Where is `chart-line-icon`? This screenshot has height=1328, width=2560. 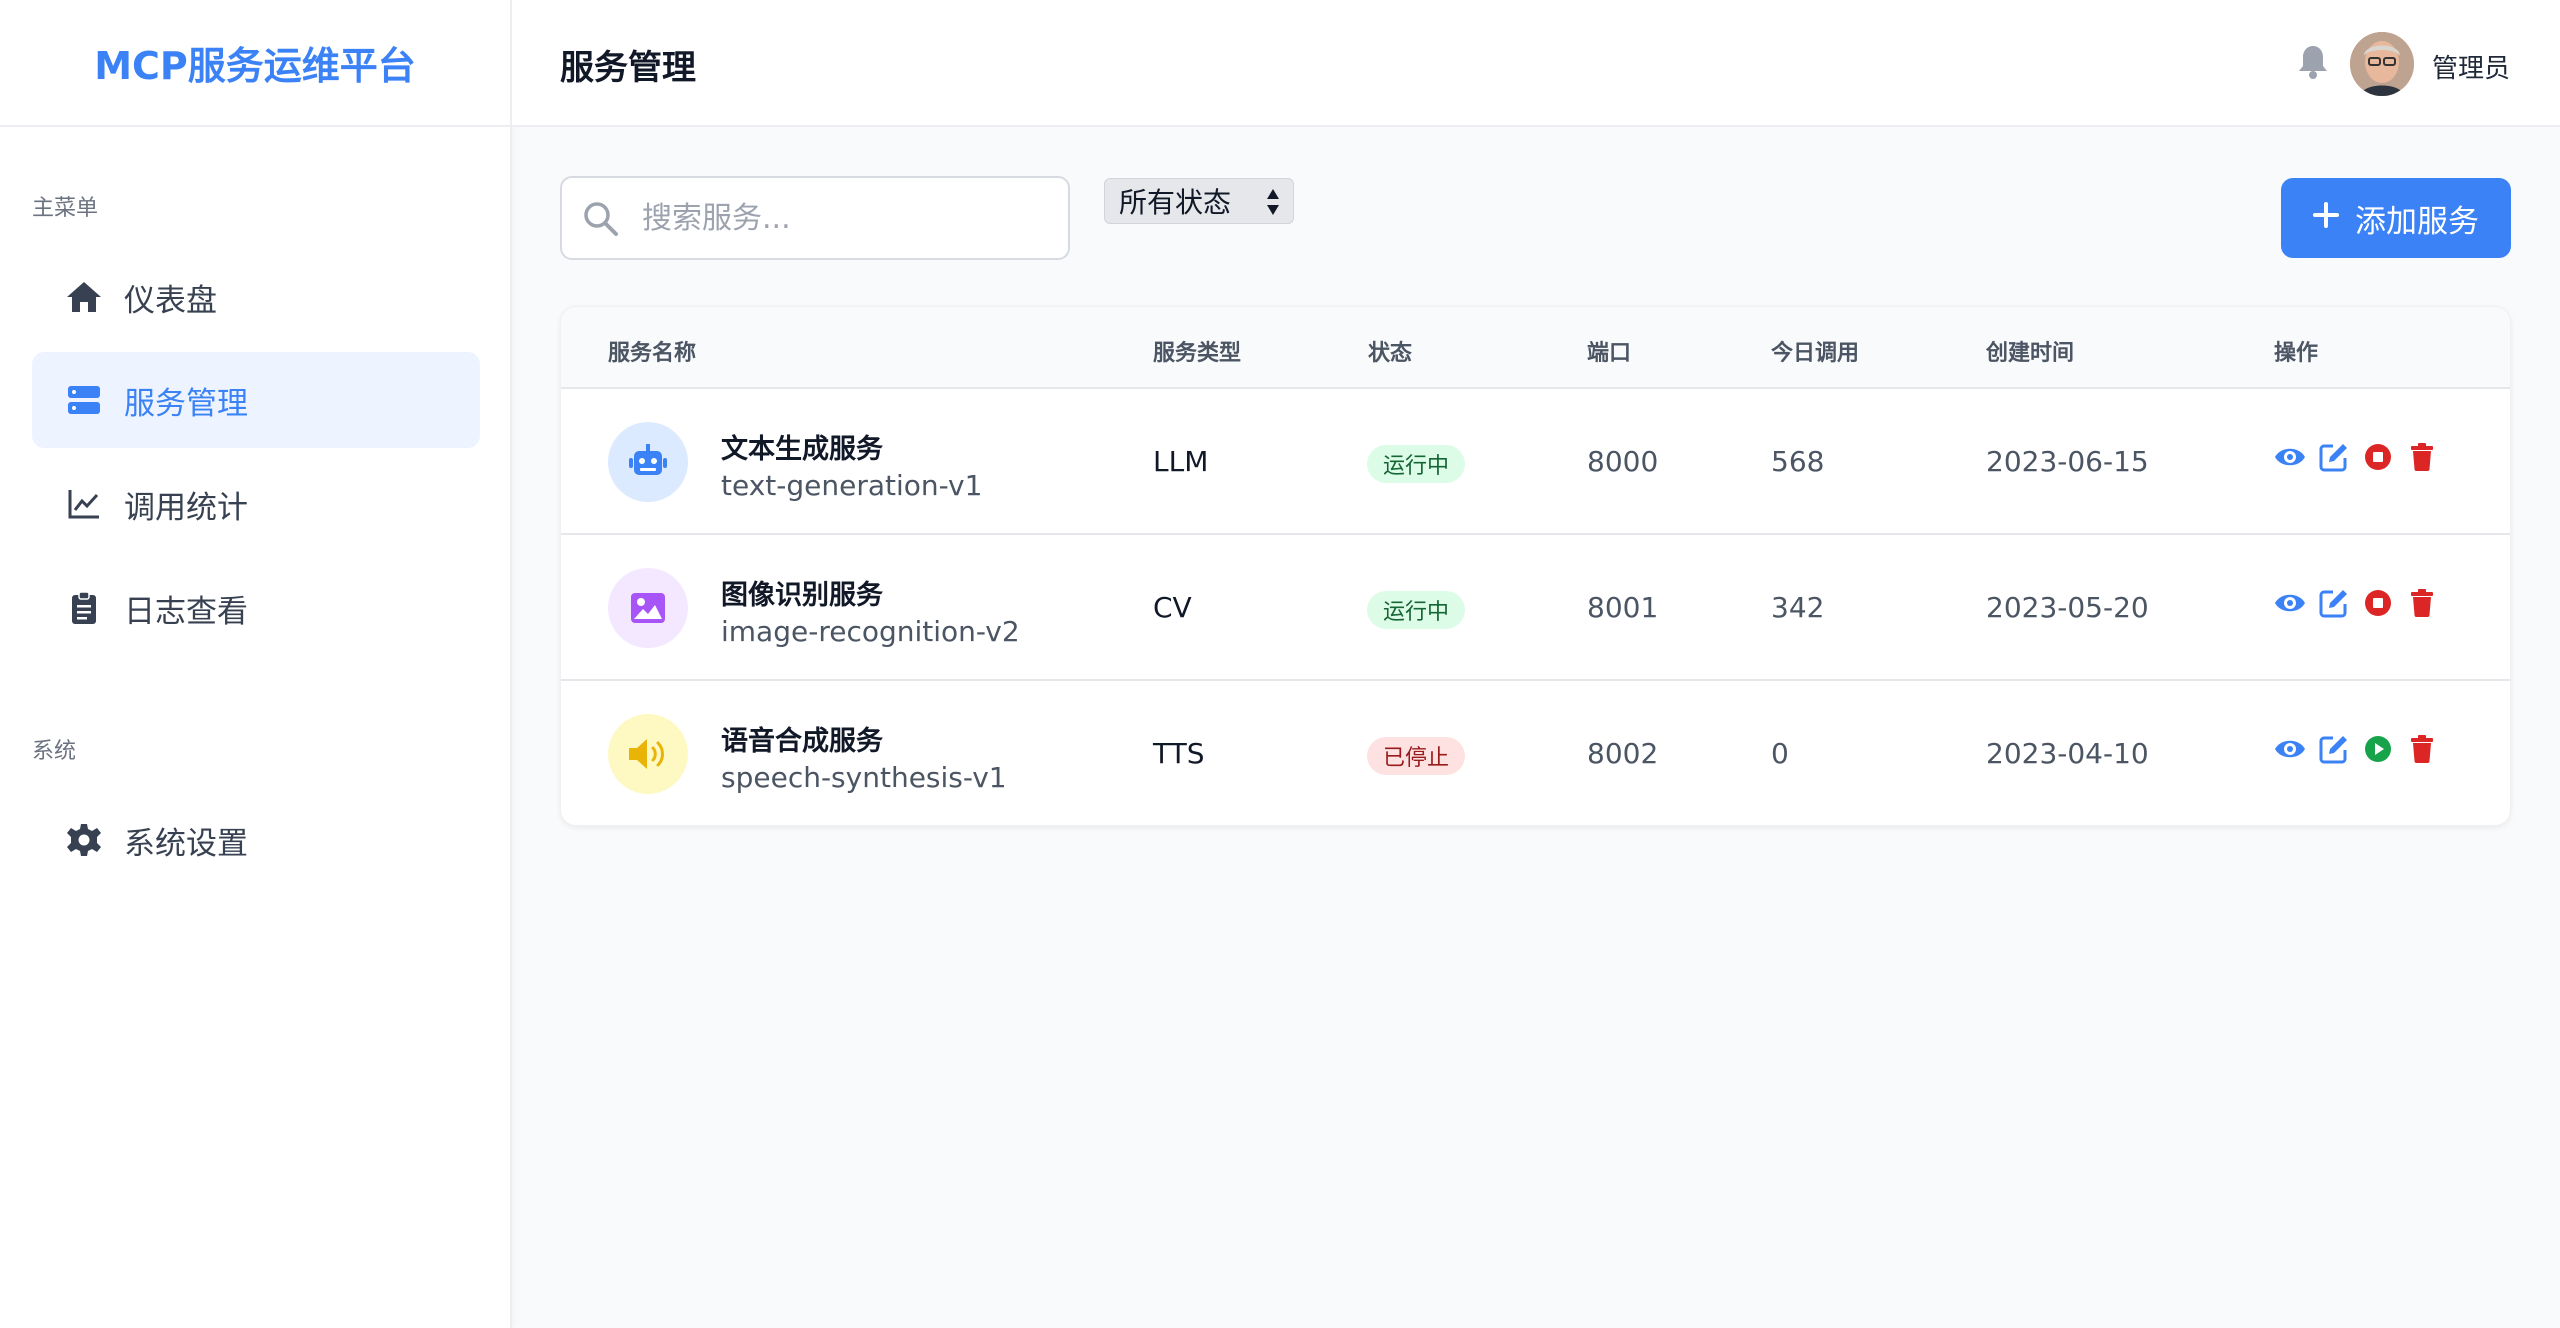
chart-line-icon is located at coordinates (84, 504).